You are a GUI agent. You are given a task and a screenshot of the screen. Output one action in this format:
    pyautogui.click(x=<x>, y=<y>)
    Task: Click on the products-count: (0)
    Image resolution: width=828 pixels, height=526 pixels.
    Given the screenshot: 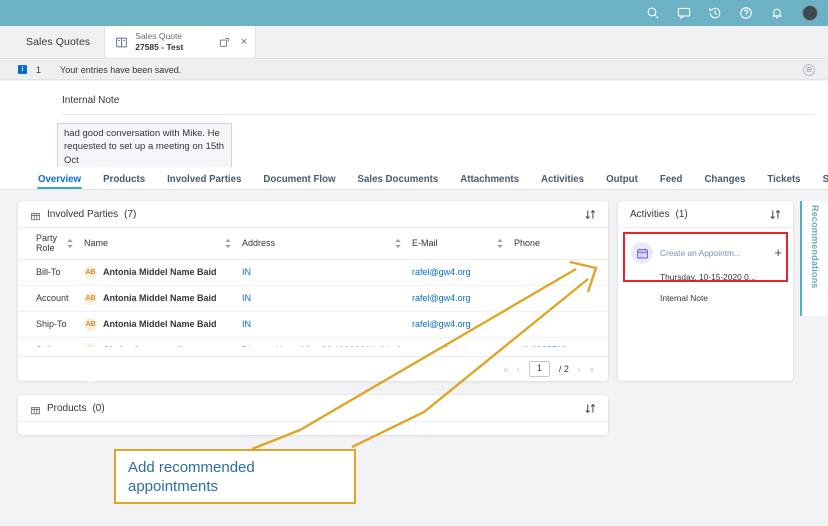 What is the action you would take?
    pyautogui.click(x=98, y=408)
    